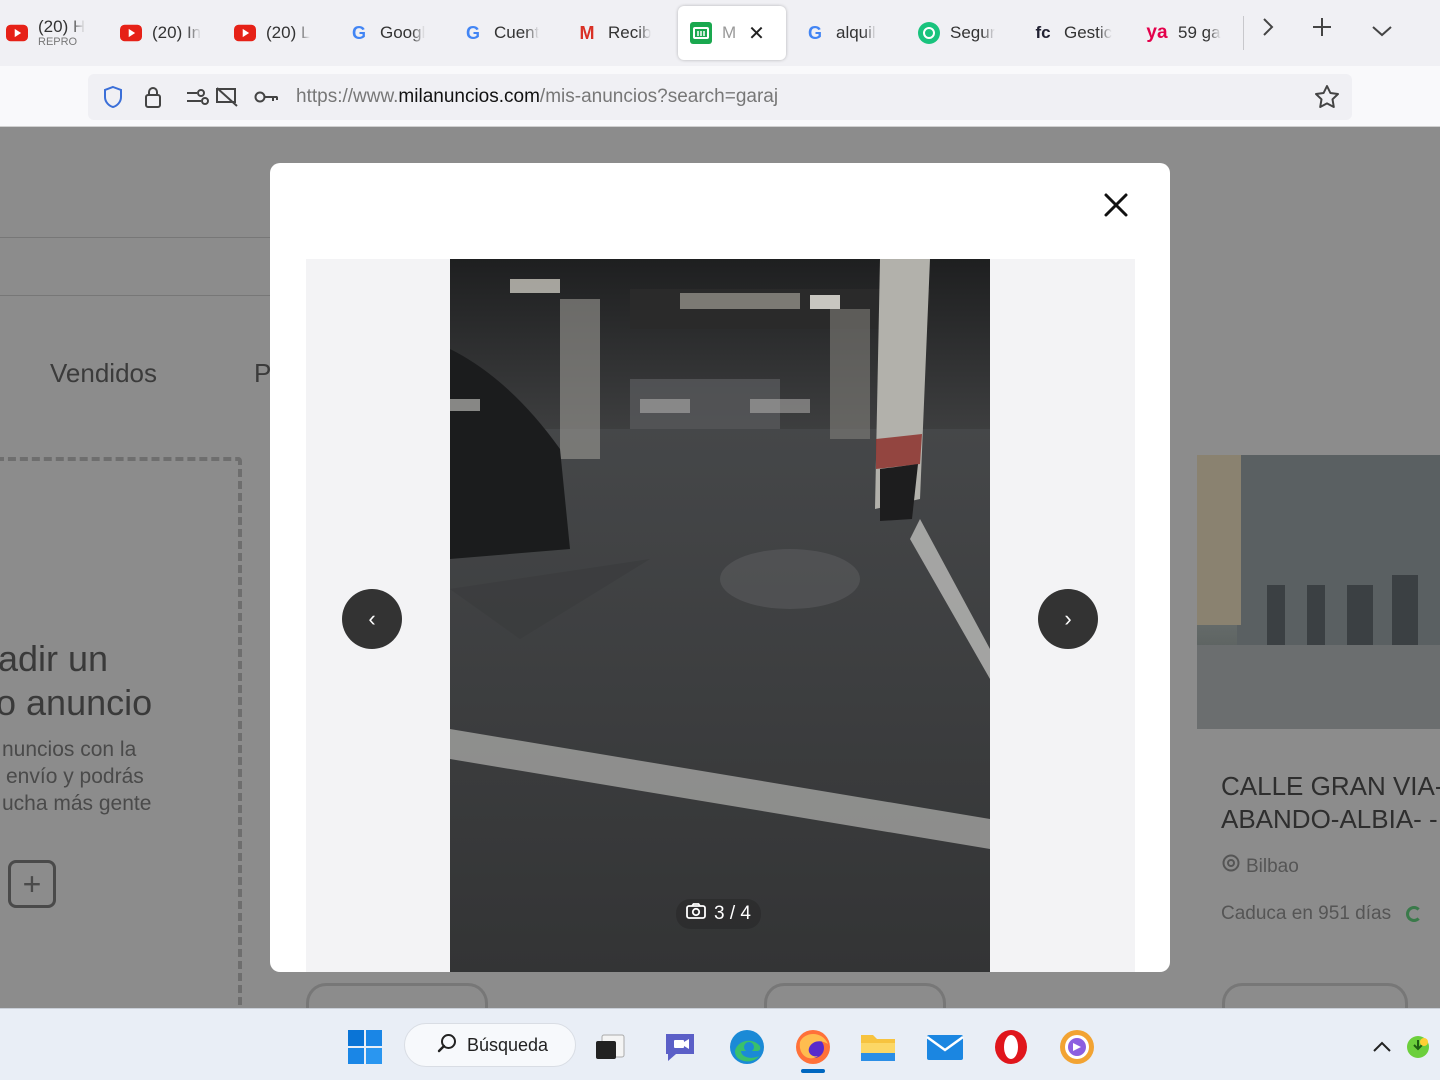 The height and width of the screenshot is (1080, 1440). I want to click on search-icon, so click(447, 1045).